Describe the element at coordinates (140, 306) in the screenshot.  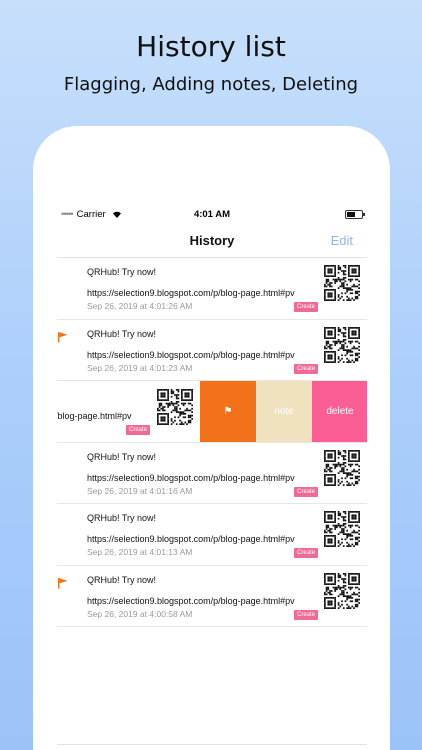
I see `row-date: Sep 26, 2019 at 4:01:26 AM` at that location.